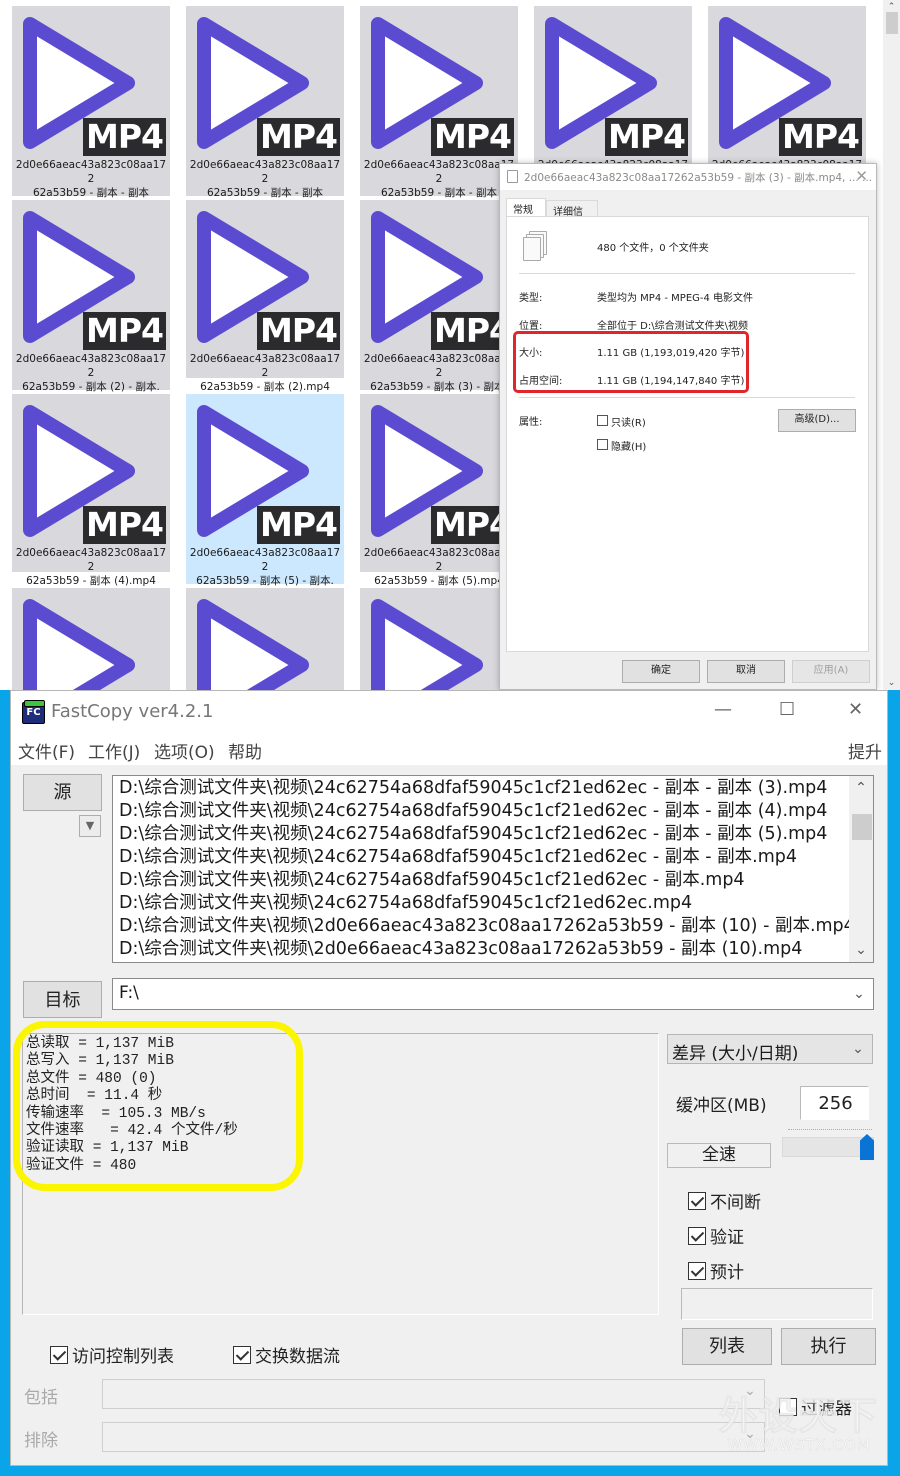 Image resolution: width=900 pixels, height=1476 pixels. I want to click on option-verify: 验证, so click(716, 1235).